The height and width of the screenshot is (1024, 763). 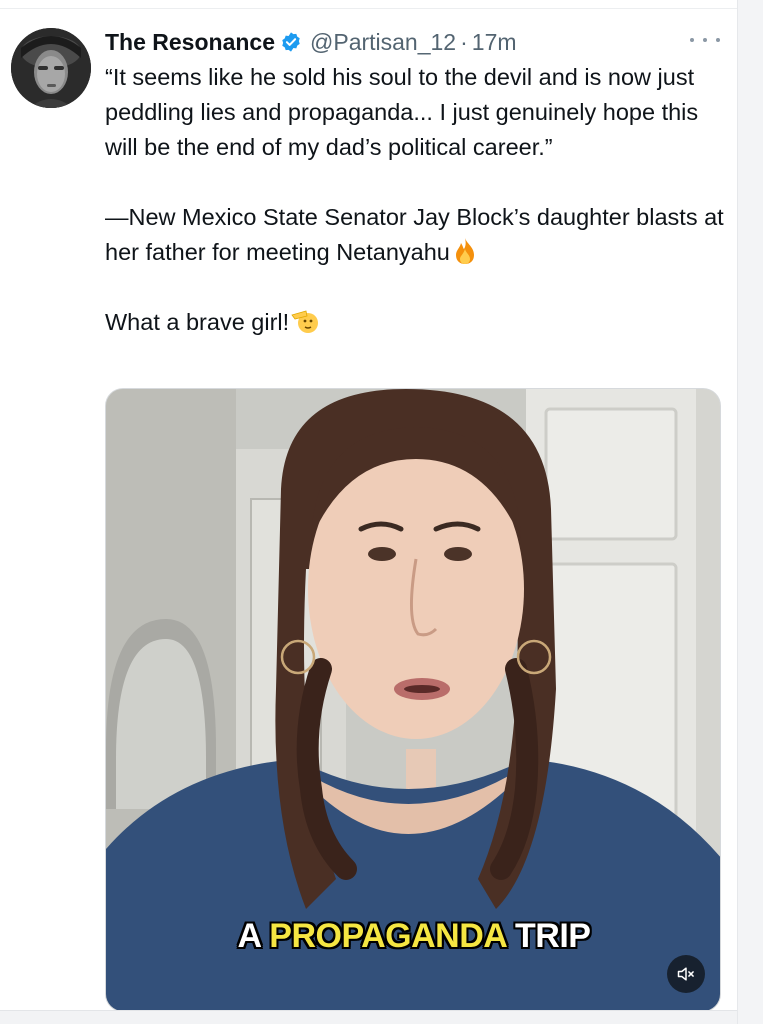 What do you see at coordinates (548, 936) in the screenshot?
I see `caption-part-3: TRIP` at bounding box center [548, 936].